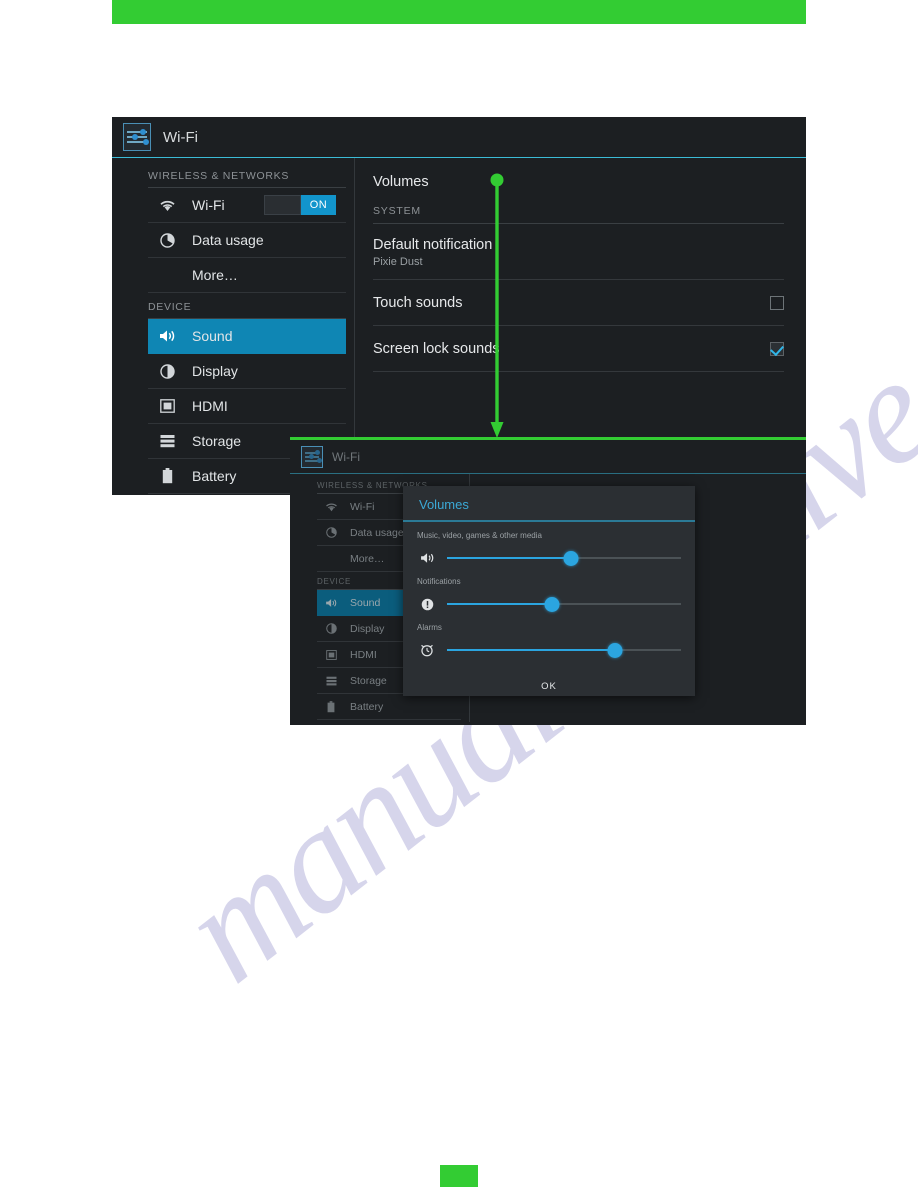 This screenshot has width=918, height=1188. Describe the element at coordinates (247, 205) in the screenshot. I see `sidebar-item-wifi: Wi-Fi ON` at that location.